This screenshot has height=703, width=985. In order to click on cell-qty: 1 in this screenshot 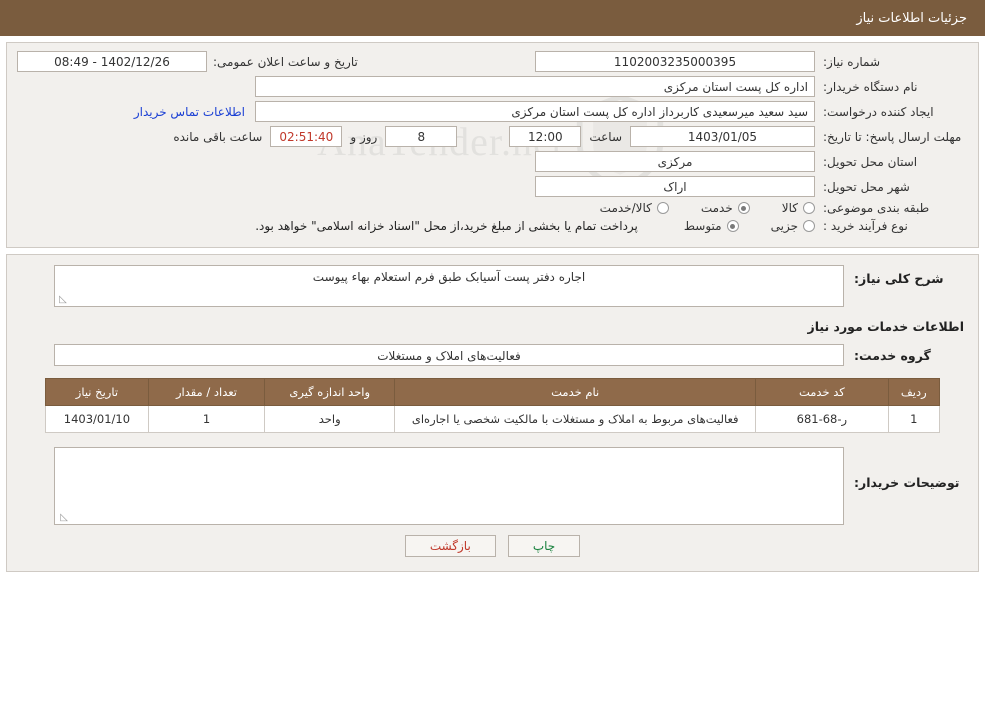, I will do `click(206, 419)`.